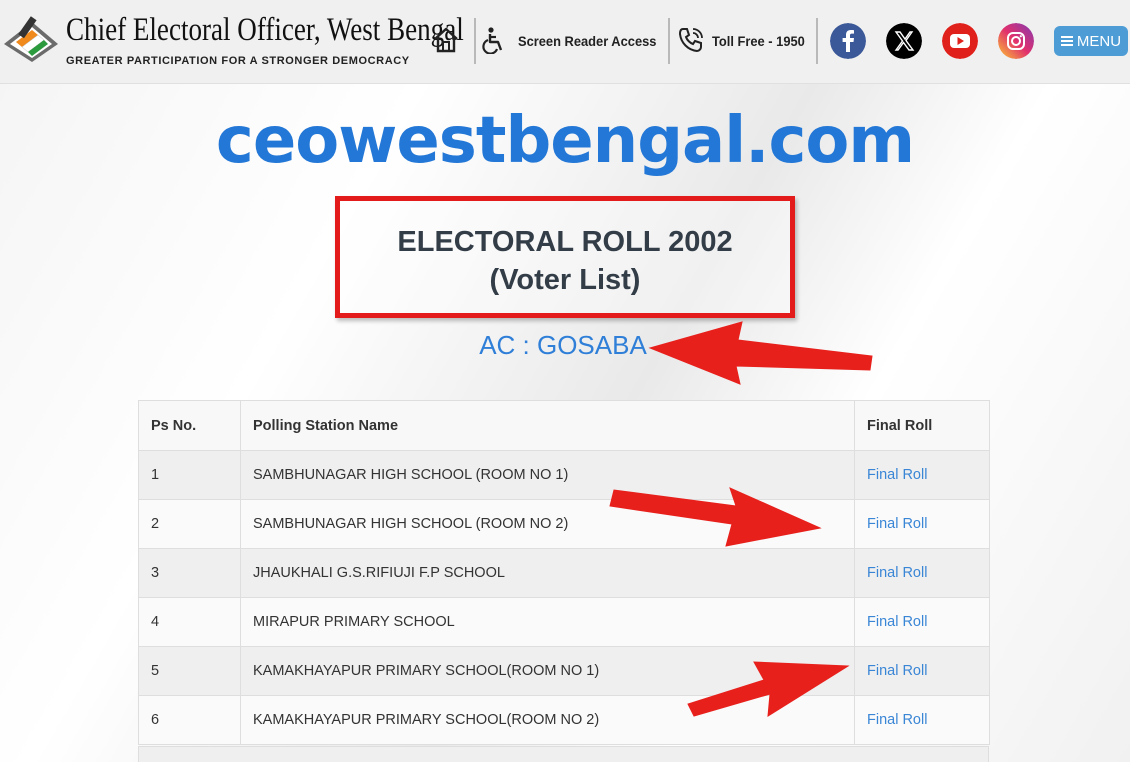  What do you see at coordinates (691, 40) in the screenshot?
I see `phone-icon` at bounding box center [691, 40].